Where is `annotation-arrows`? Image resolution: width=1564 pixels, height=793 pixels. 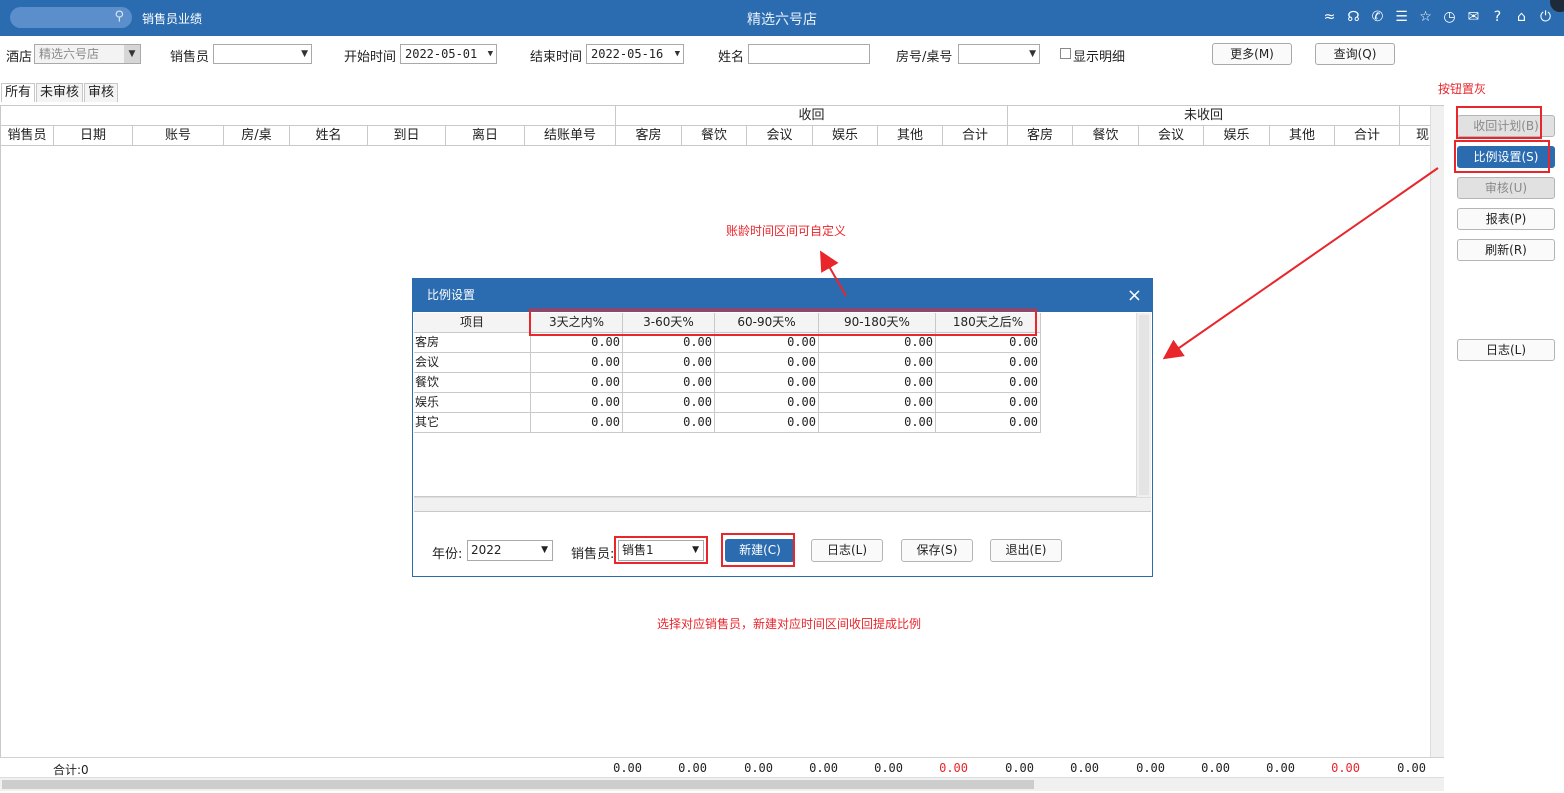
annotation-arrows is located at coordinates (1129, 263).